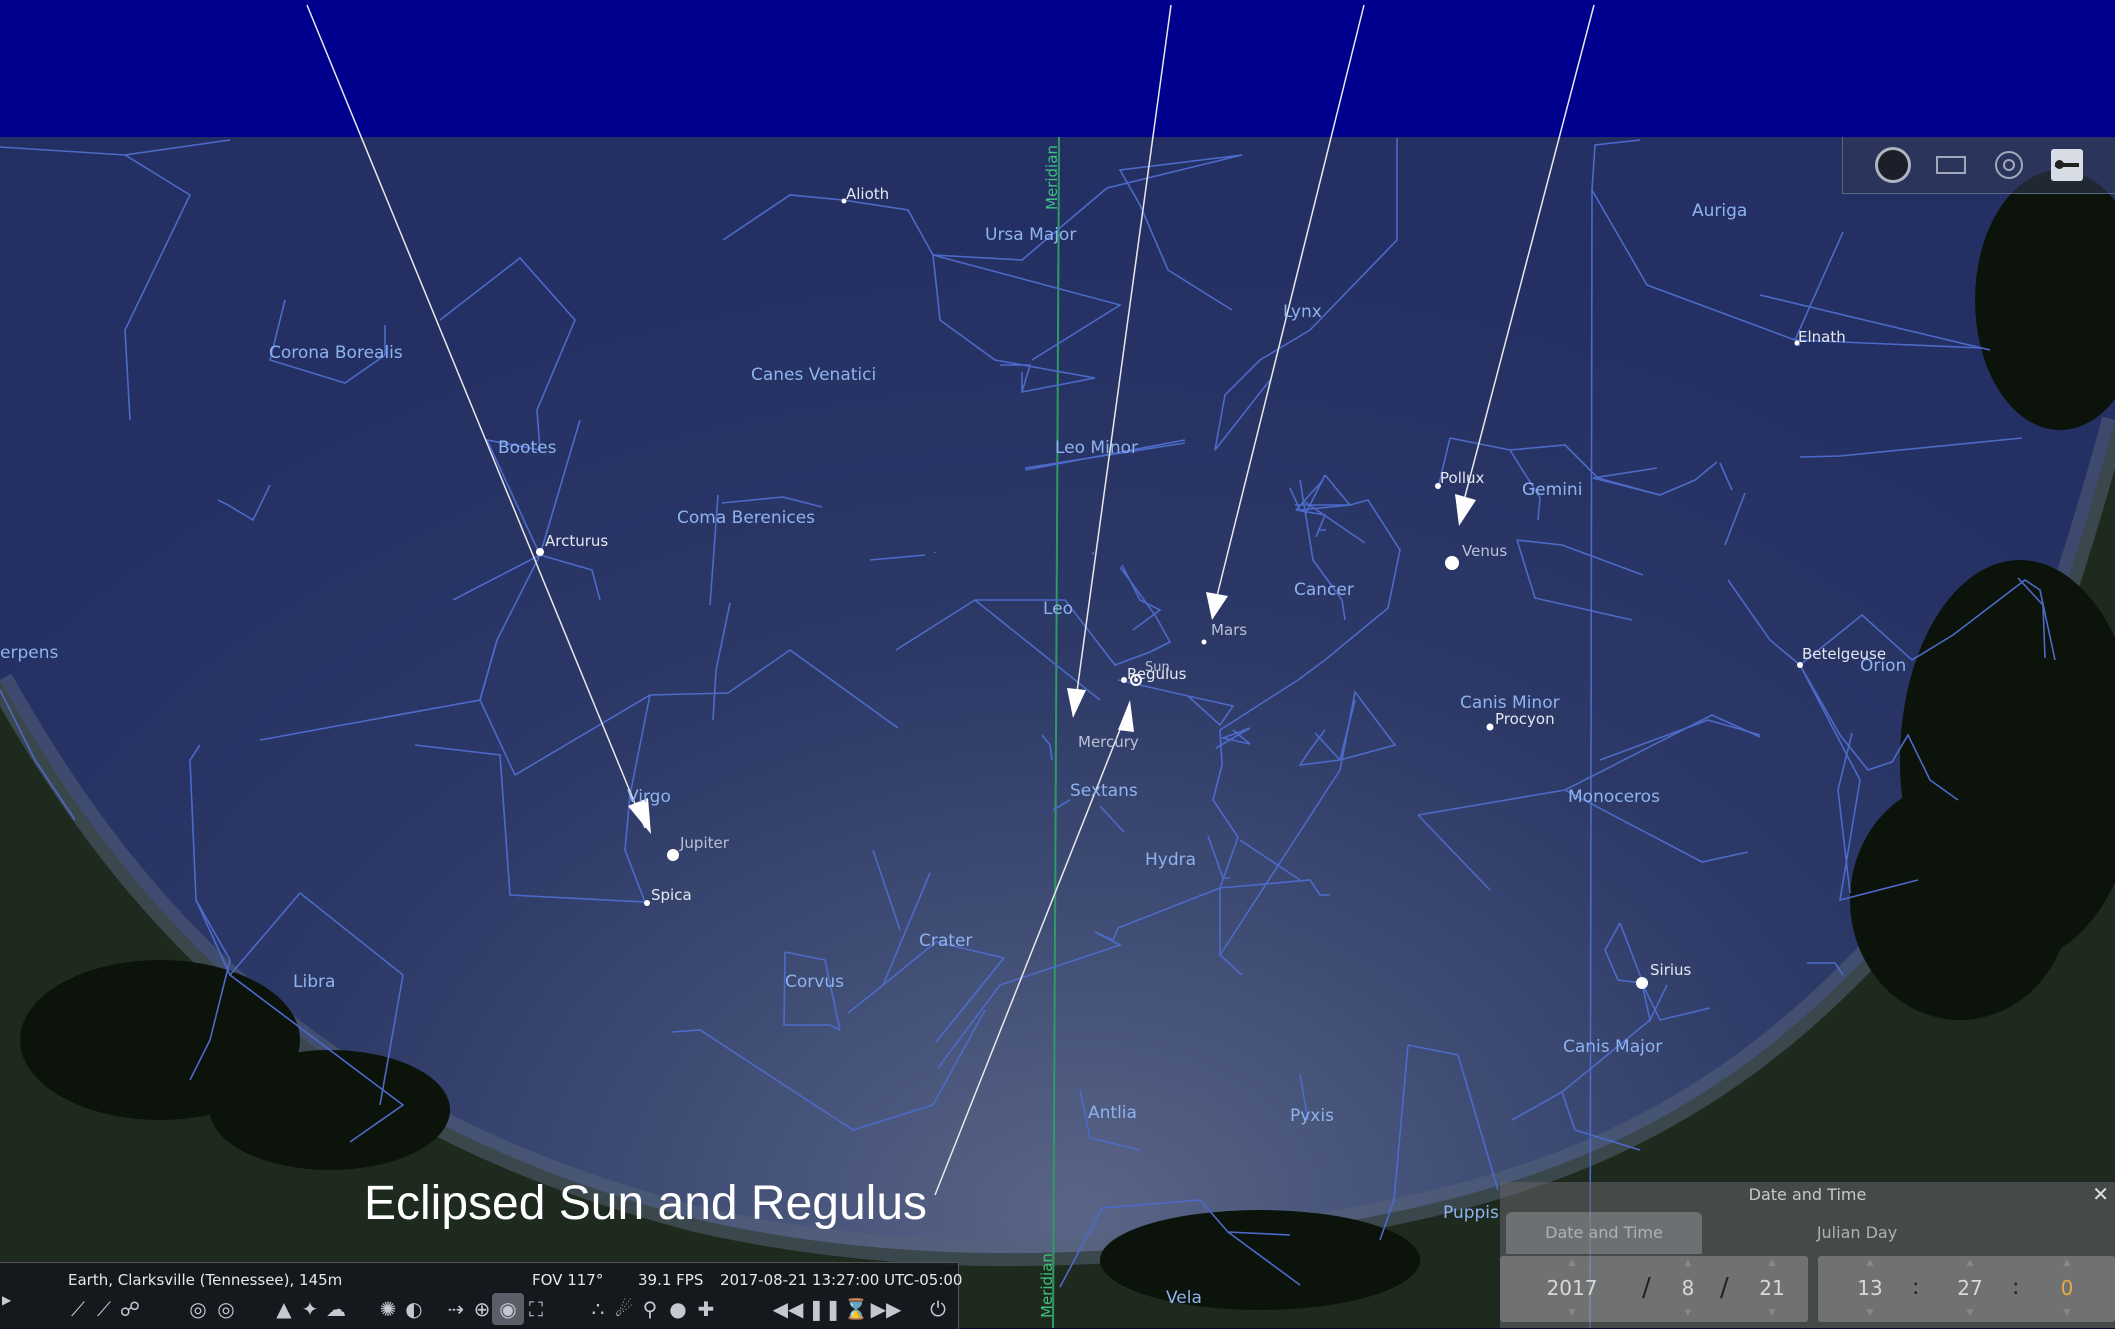  What do you see at coordinates (1688, 1313) in the screenshot?
I see `month-down-arrow-icon: ▼` at bounding box center [1688, 1313].